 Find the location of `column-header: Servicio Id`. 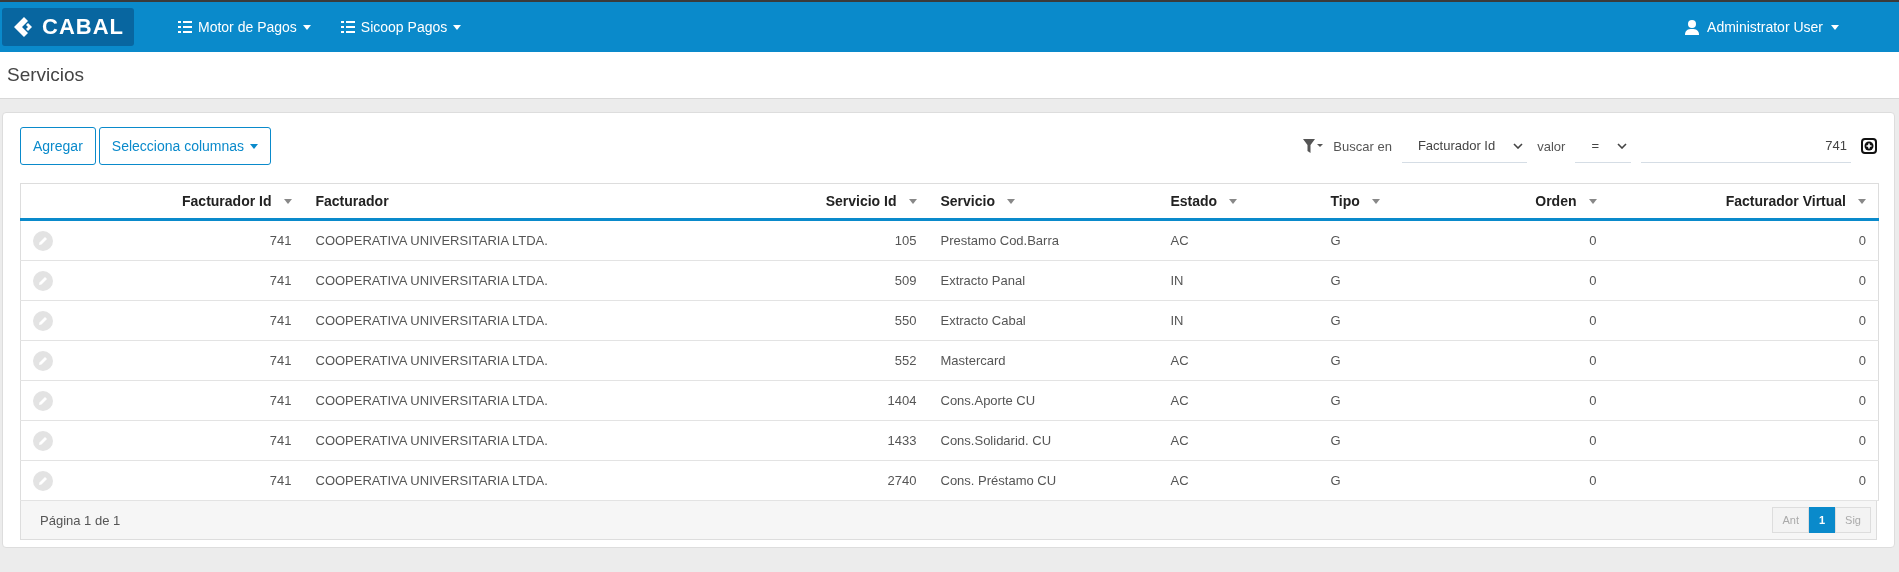

column-header: Servicio Id is located at coordinates (871, 201).